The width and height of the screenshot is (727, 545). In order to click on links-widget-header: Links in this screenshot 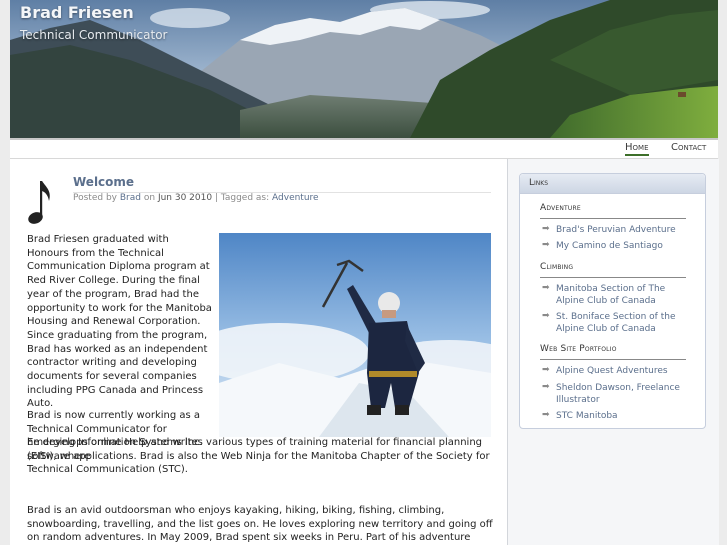, I will do `click(612, 184)`.